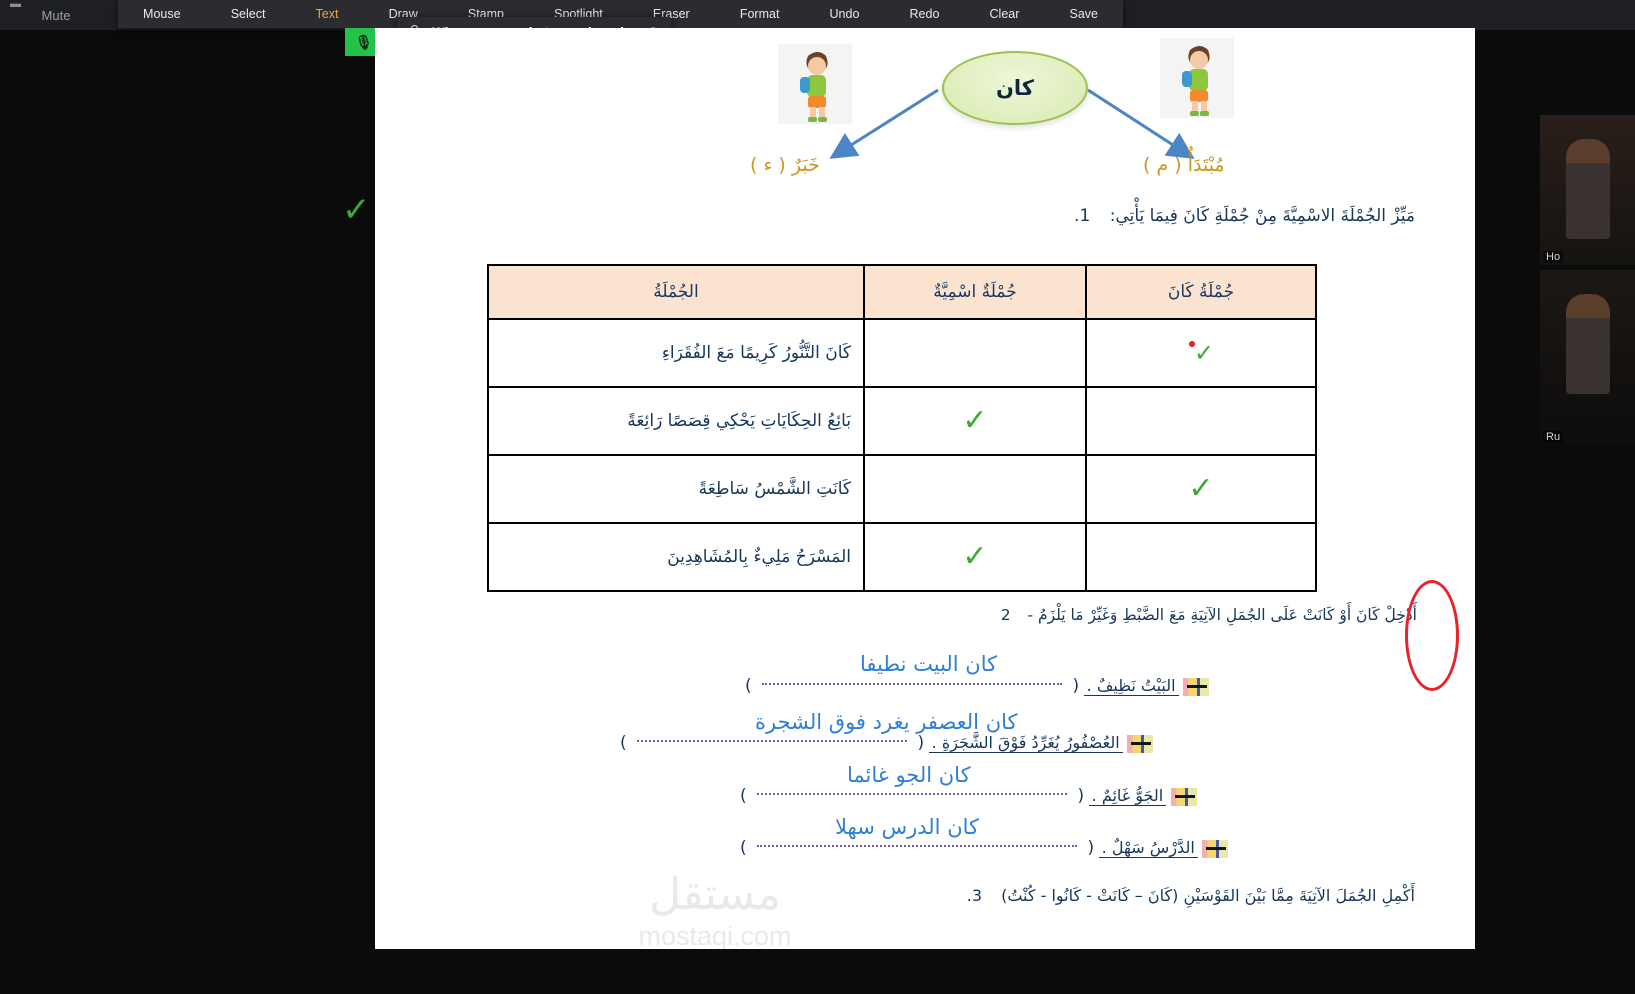  Describe the element at coordinates (1553, 437) in the screenshot. I see `video-thumbnail-label: Ru` at that location.